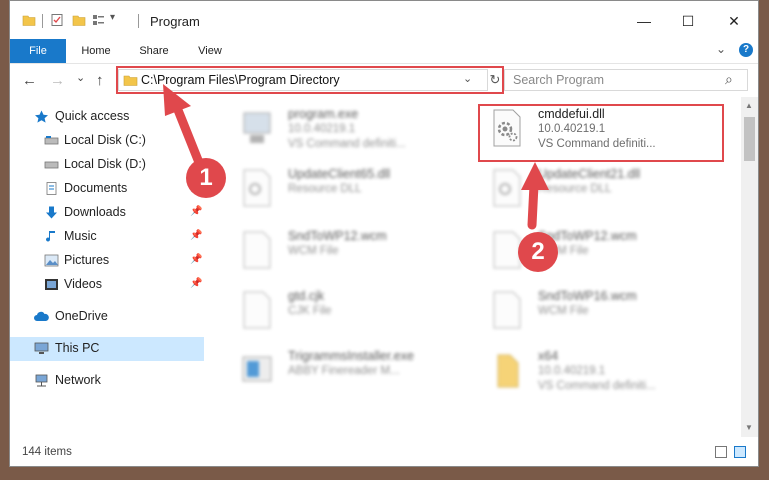  What do you see at coordinates (51, 188) in the screenshot?
I see `documents-icon` at bounding box center [51, 188].